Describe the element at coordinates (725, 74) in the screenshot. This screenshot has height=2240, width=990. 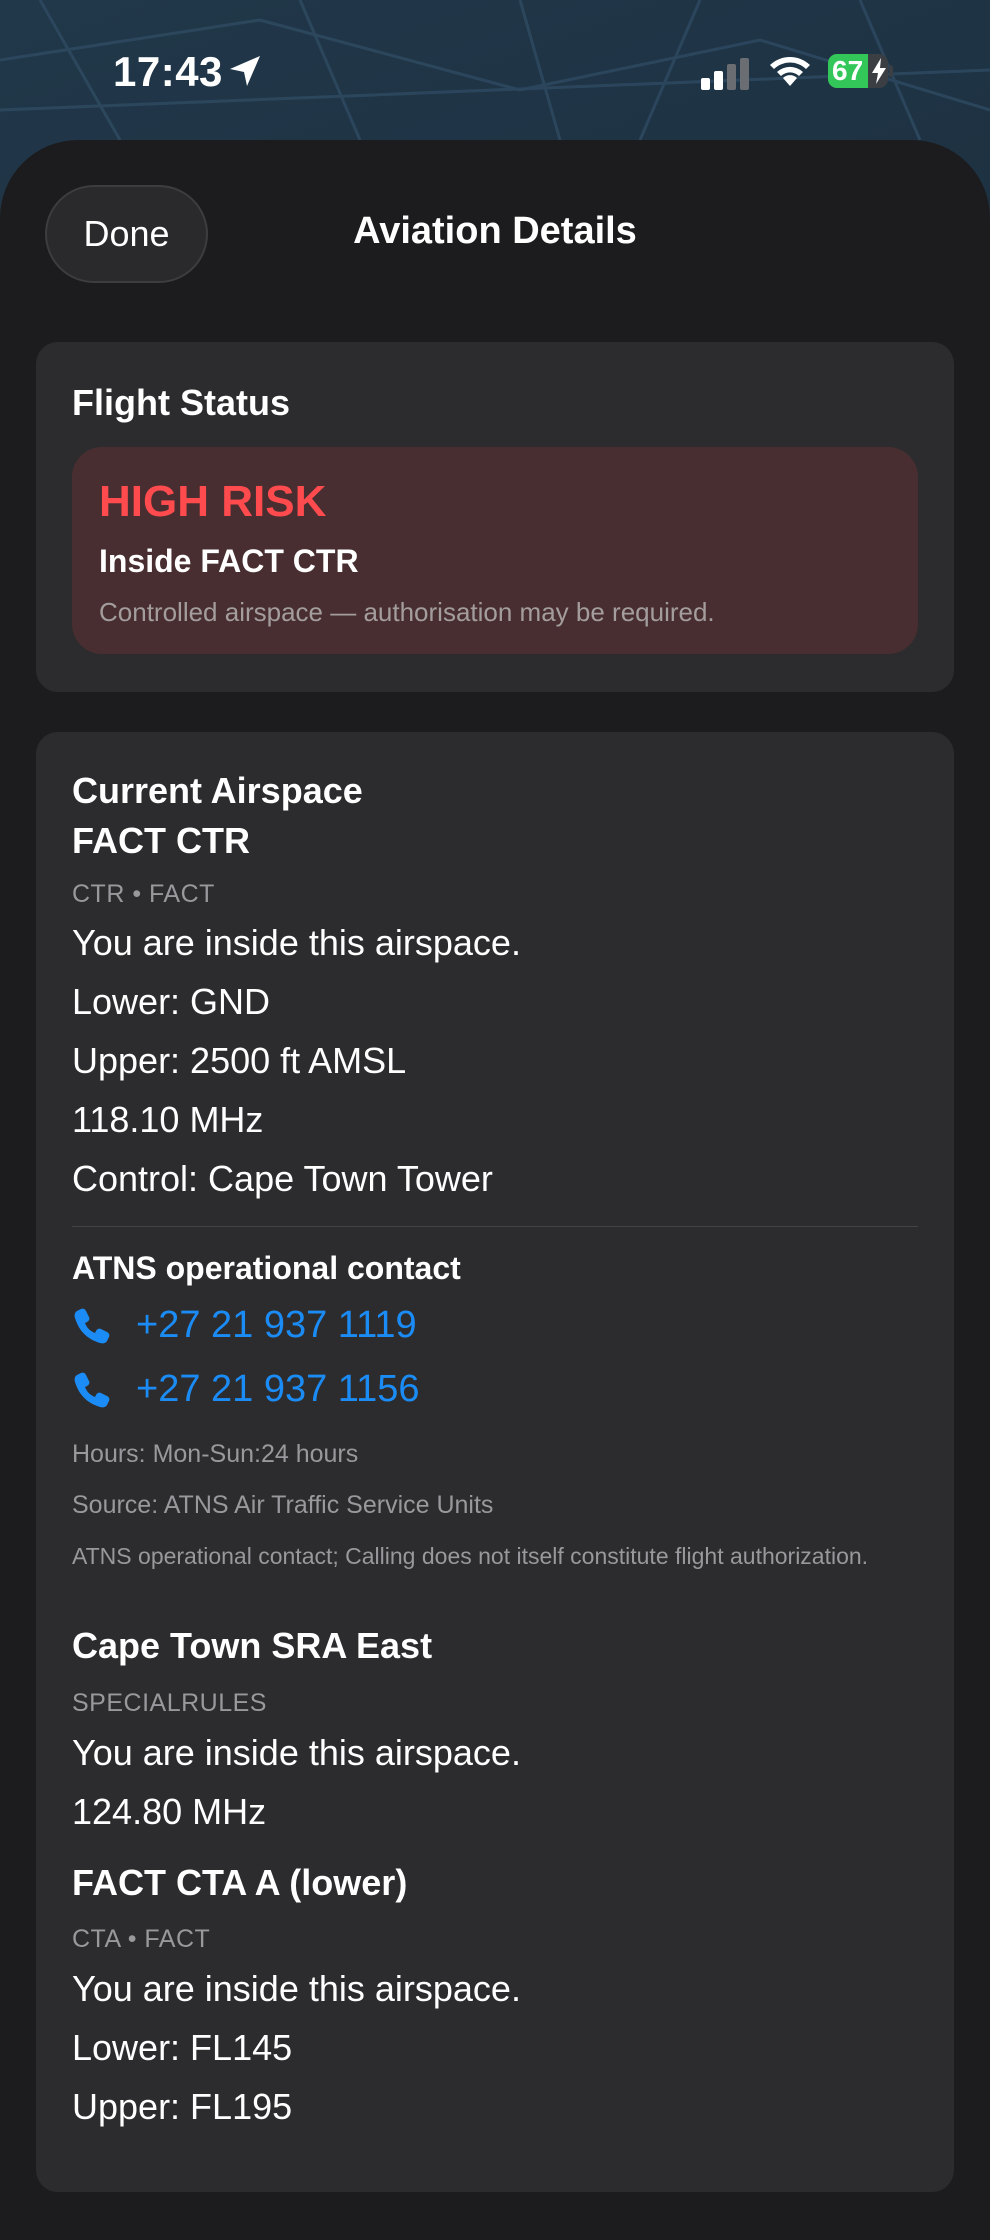
I see `cellular-signal-icon` at that location.